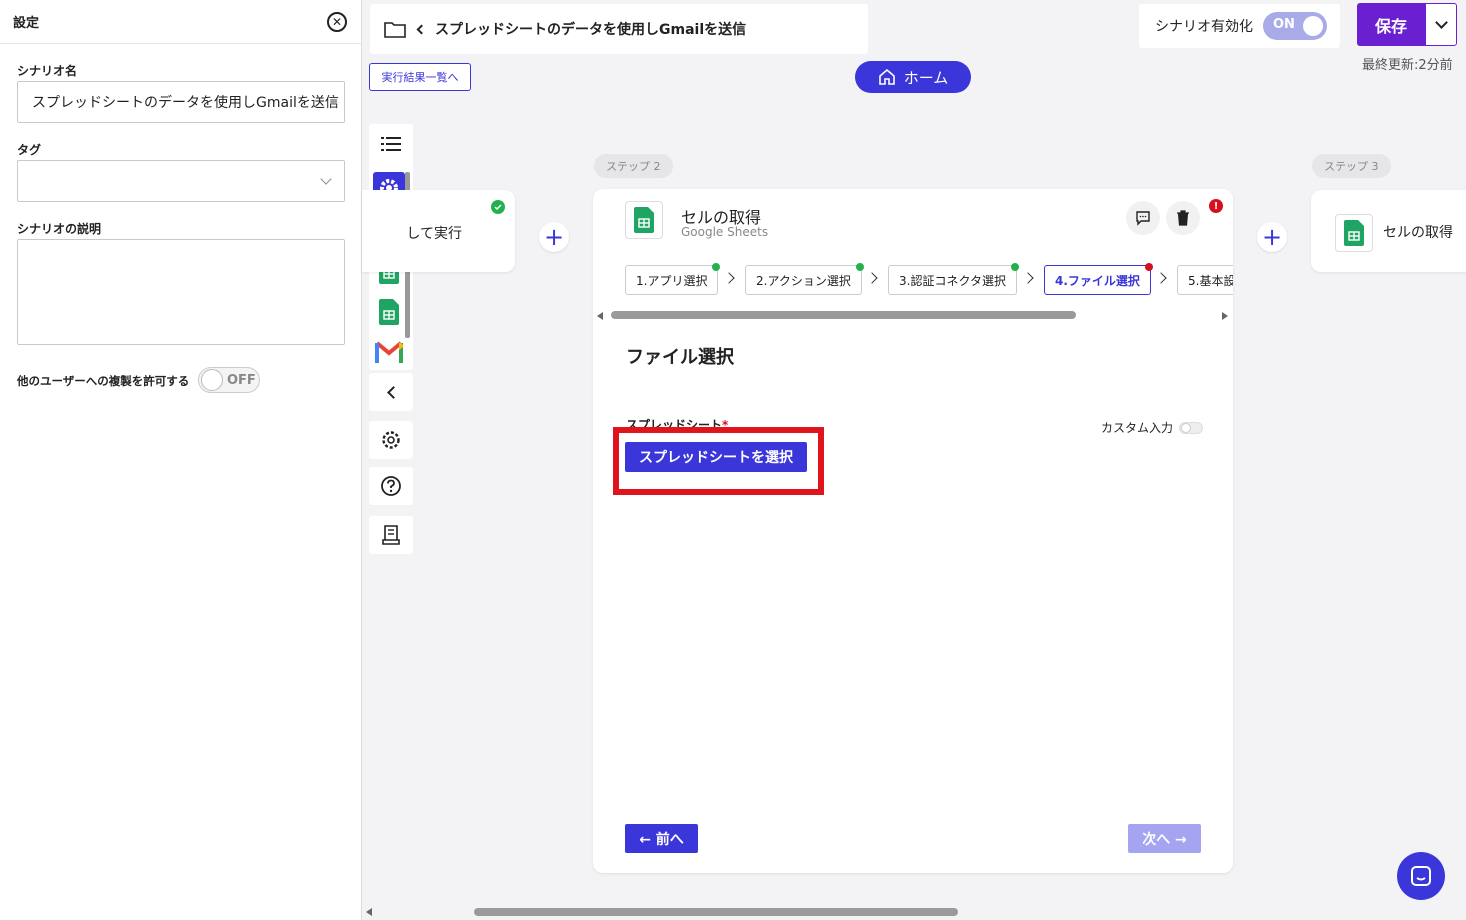 The width and height of the screenshot is (1466, 920). I want to click on save-dropdown-button, so click(1441, 24).